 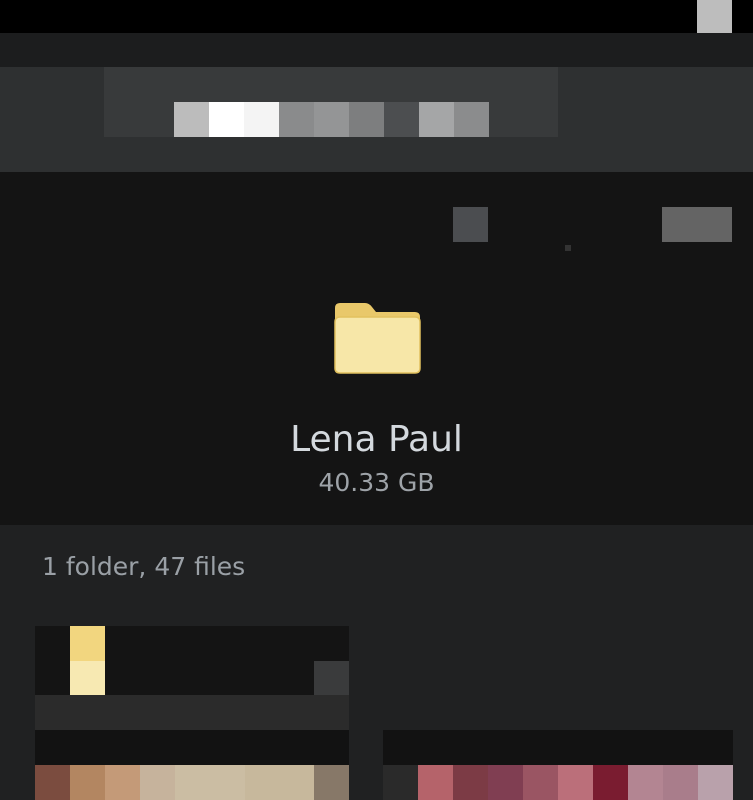 I want to click on status-bar, so click(x=376, y=16).